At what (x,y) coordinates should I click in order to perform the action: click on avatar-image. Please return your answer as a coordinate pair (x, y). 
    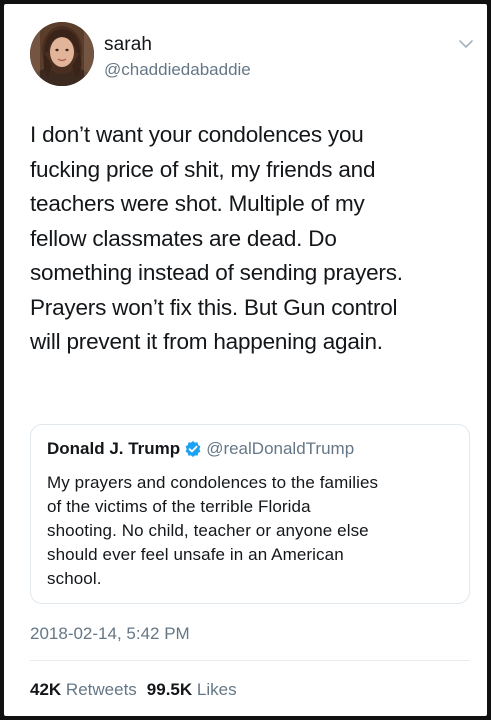
    Looking at the image, I should click on (62, 54).